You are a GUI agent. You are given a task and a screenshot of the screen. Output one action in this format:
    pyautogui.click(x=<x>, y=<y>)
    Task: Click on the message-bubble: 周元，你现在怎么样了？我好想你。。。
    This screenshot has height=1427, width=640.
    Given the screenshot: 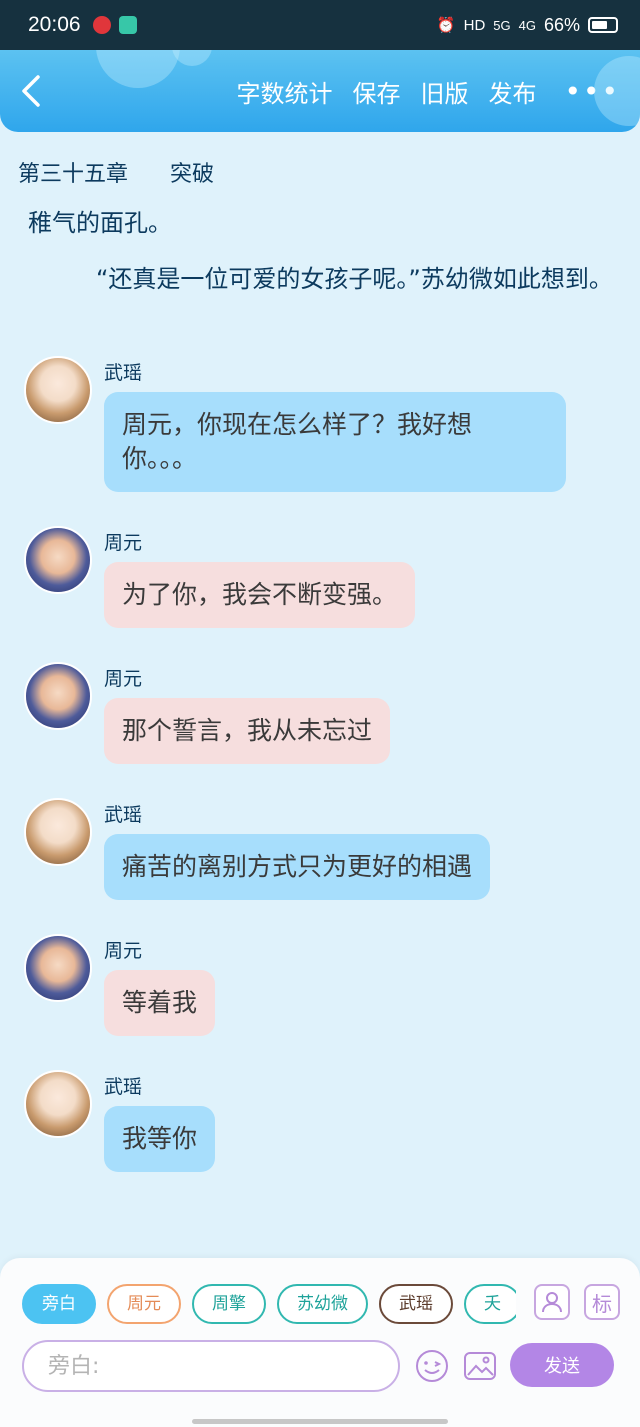 What is the action you would take?
    pyautogui.click(x=335, y=442)
    